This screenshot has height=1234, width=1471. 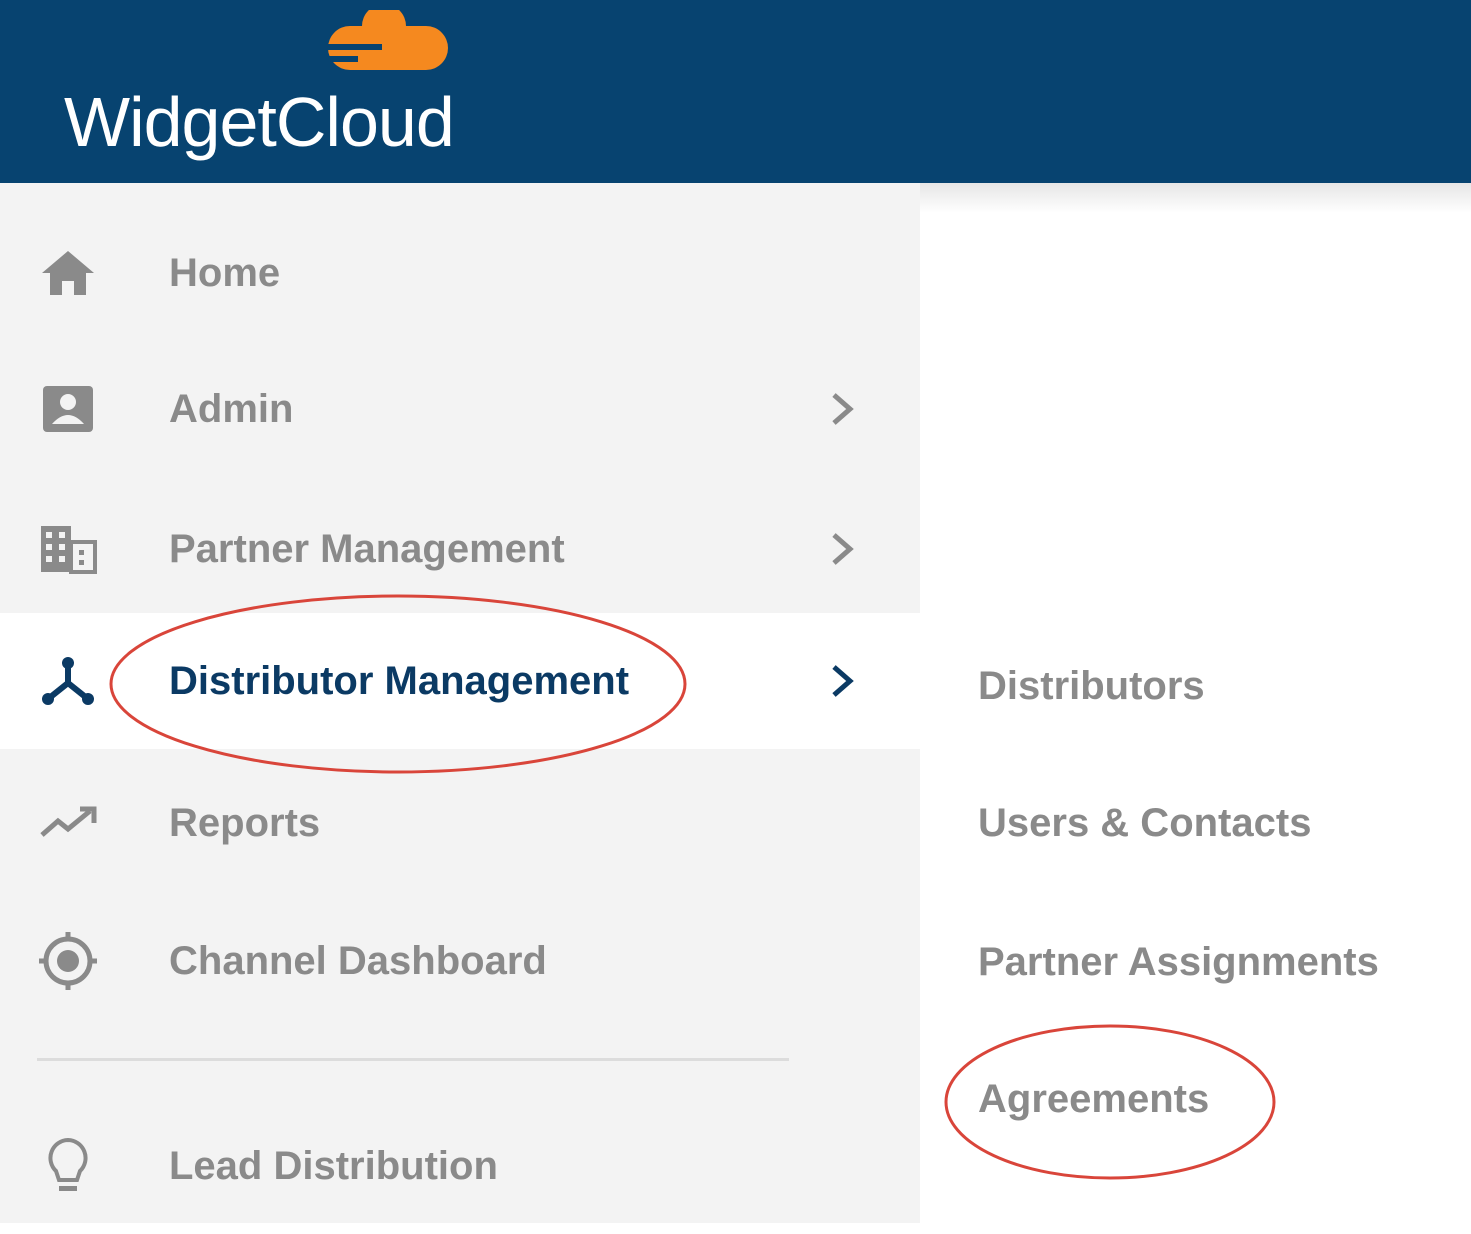 I want to click on sidebar-item-home: Home, so click(x=460, y=273).